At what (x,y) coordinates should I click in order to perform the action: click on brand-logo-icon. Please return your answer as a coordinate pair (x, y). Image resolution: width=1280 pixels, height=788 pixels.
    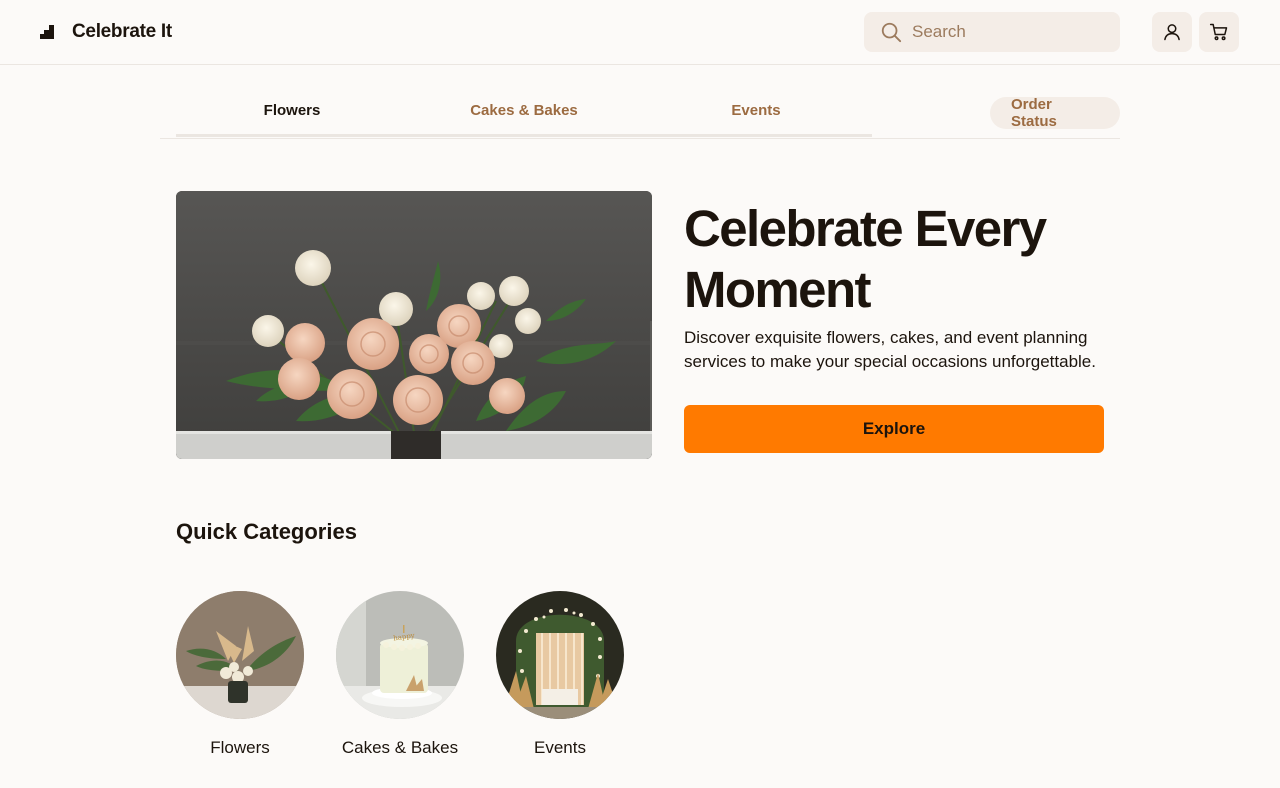
    Looking at the image, I should click on (47, 32).